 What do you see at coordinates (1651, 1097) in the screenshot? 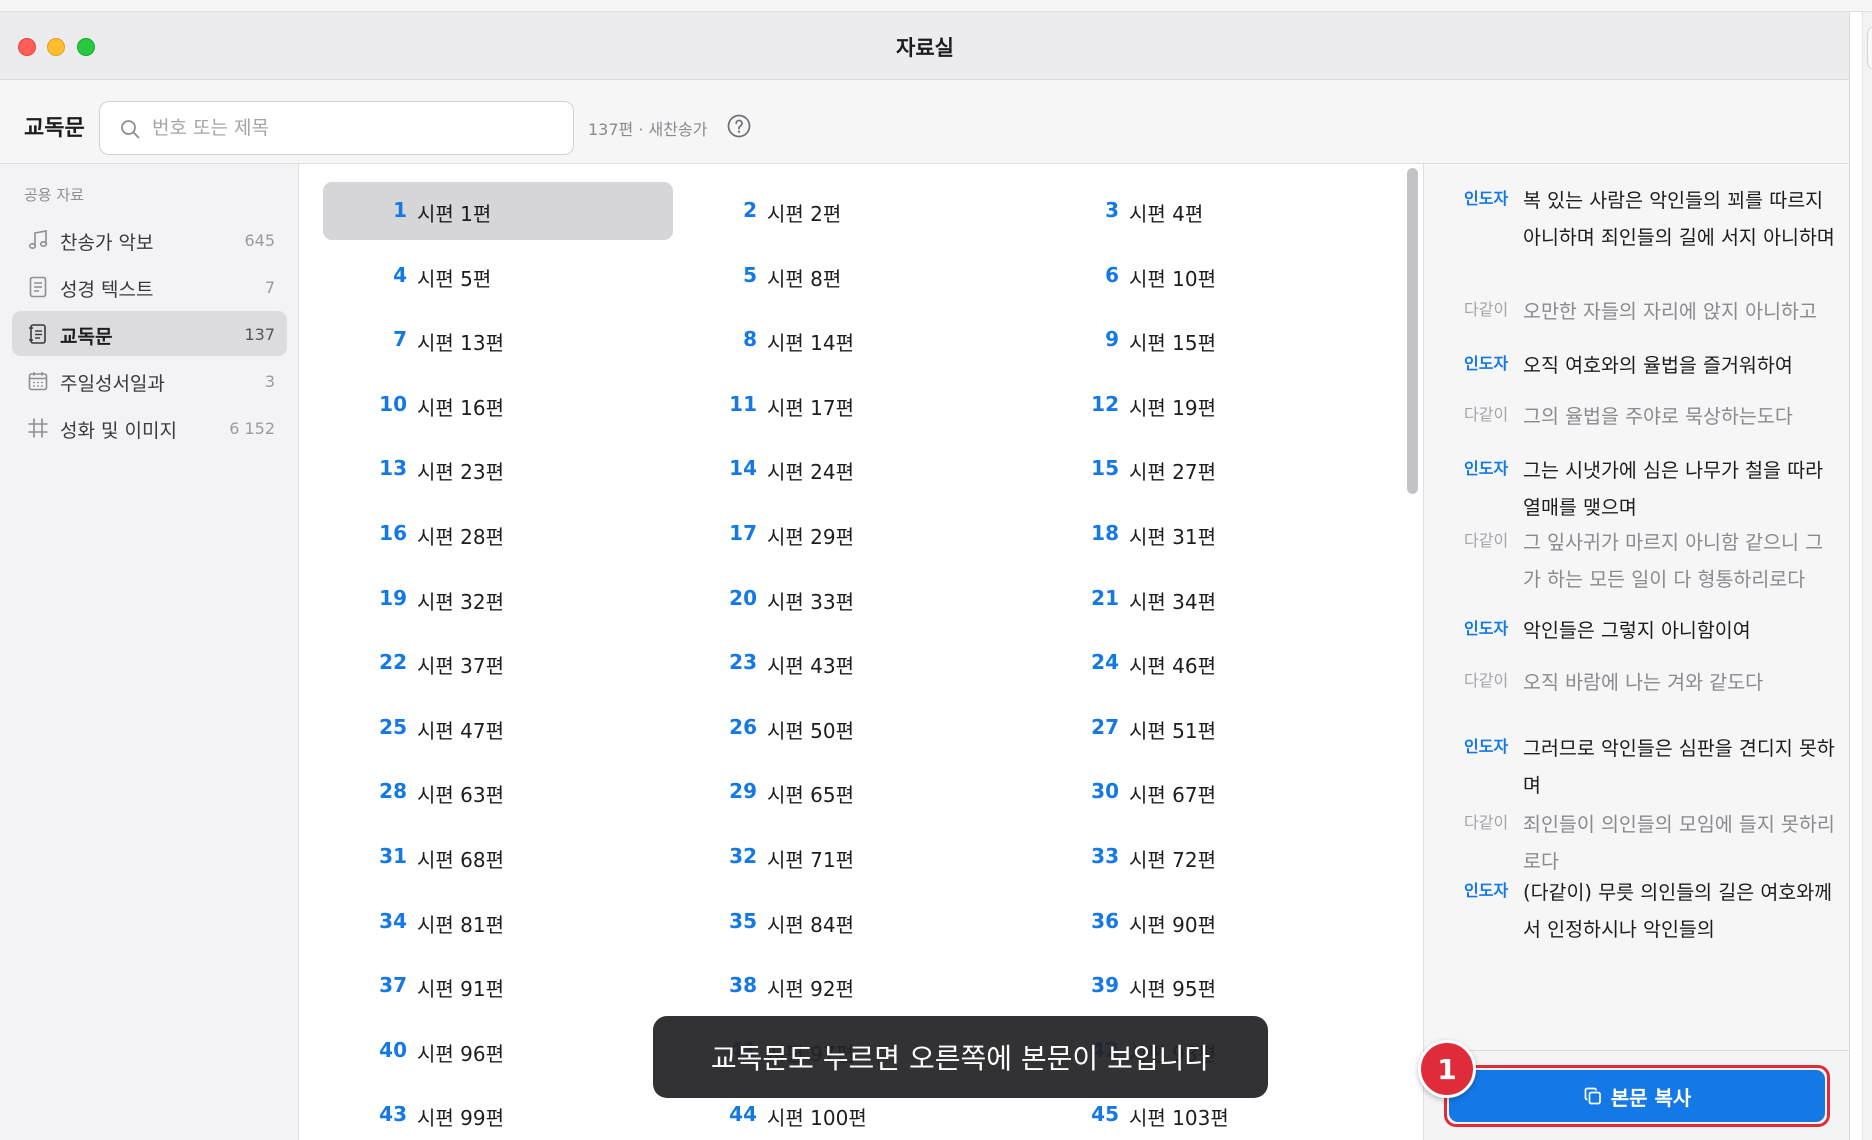
I see `copy-button-label: 본문 복사` at bounding box center [1651, 1097].